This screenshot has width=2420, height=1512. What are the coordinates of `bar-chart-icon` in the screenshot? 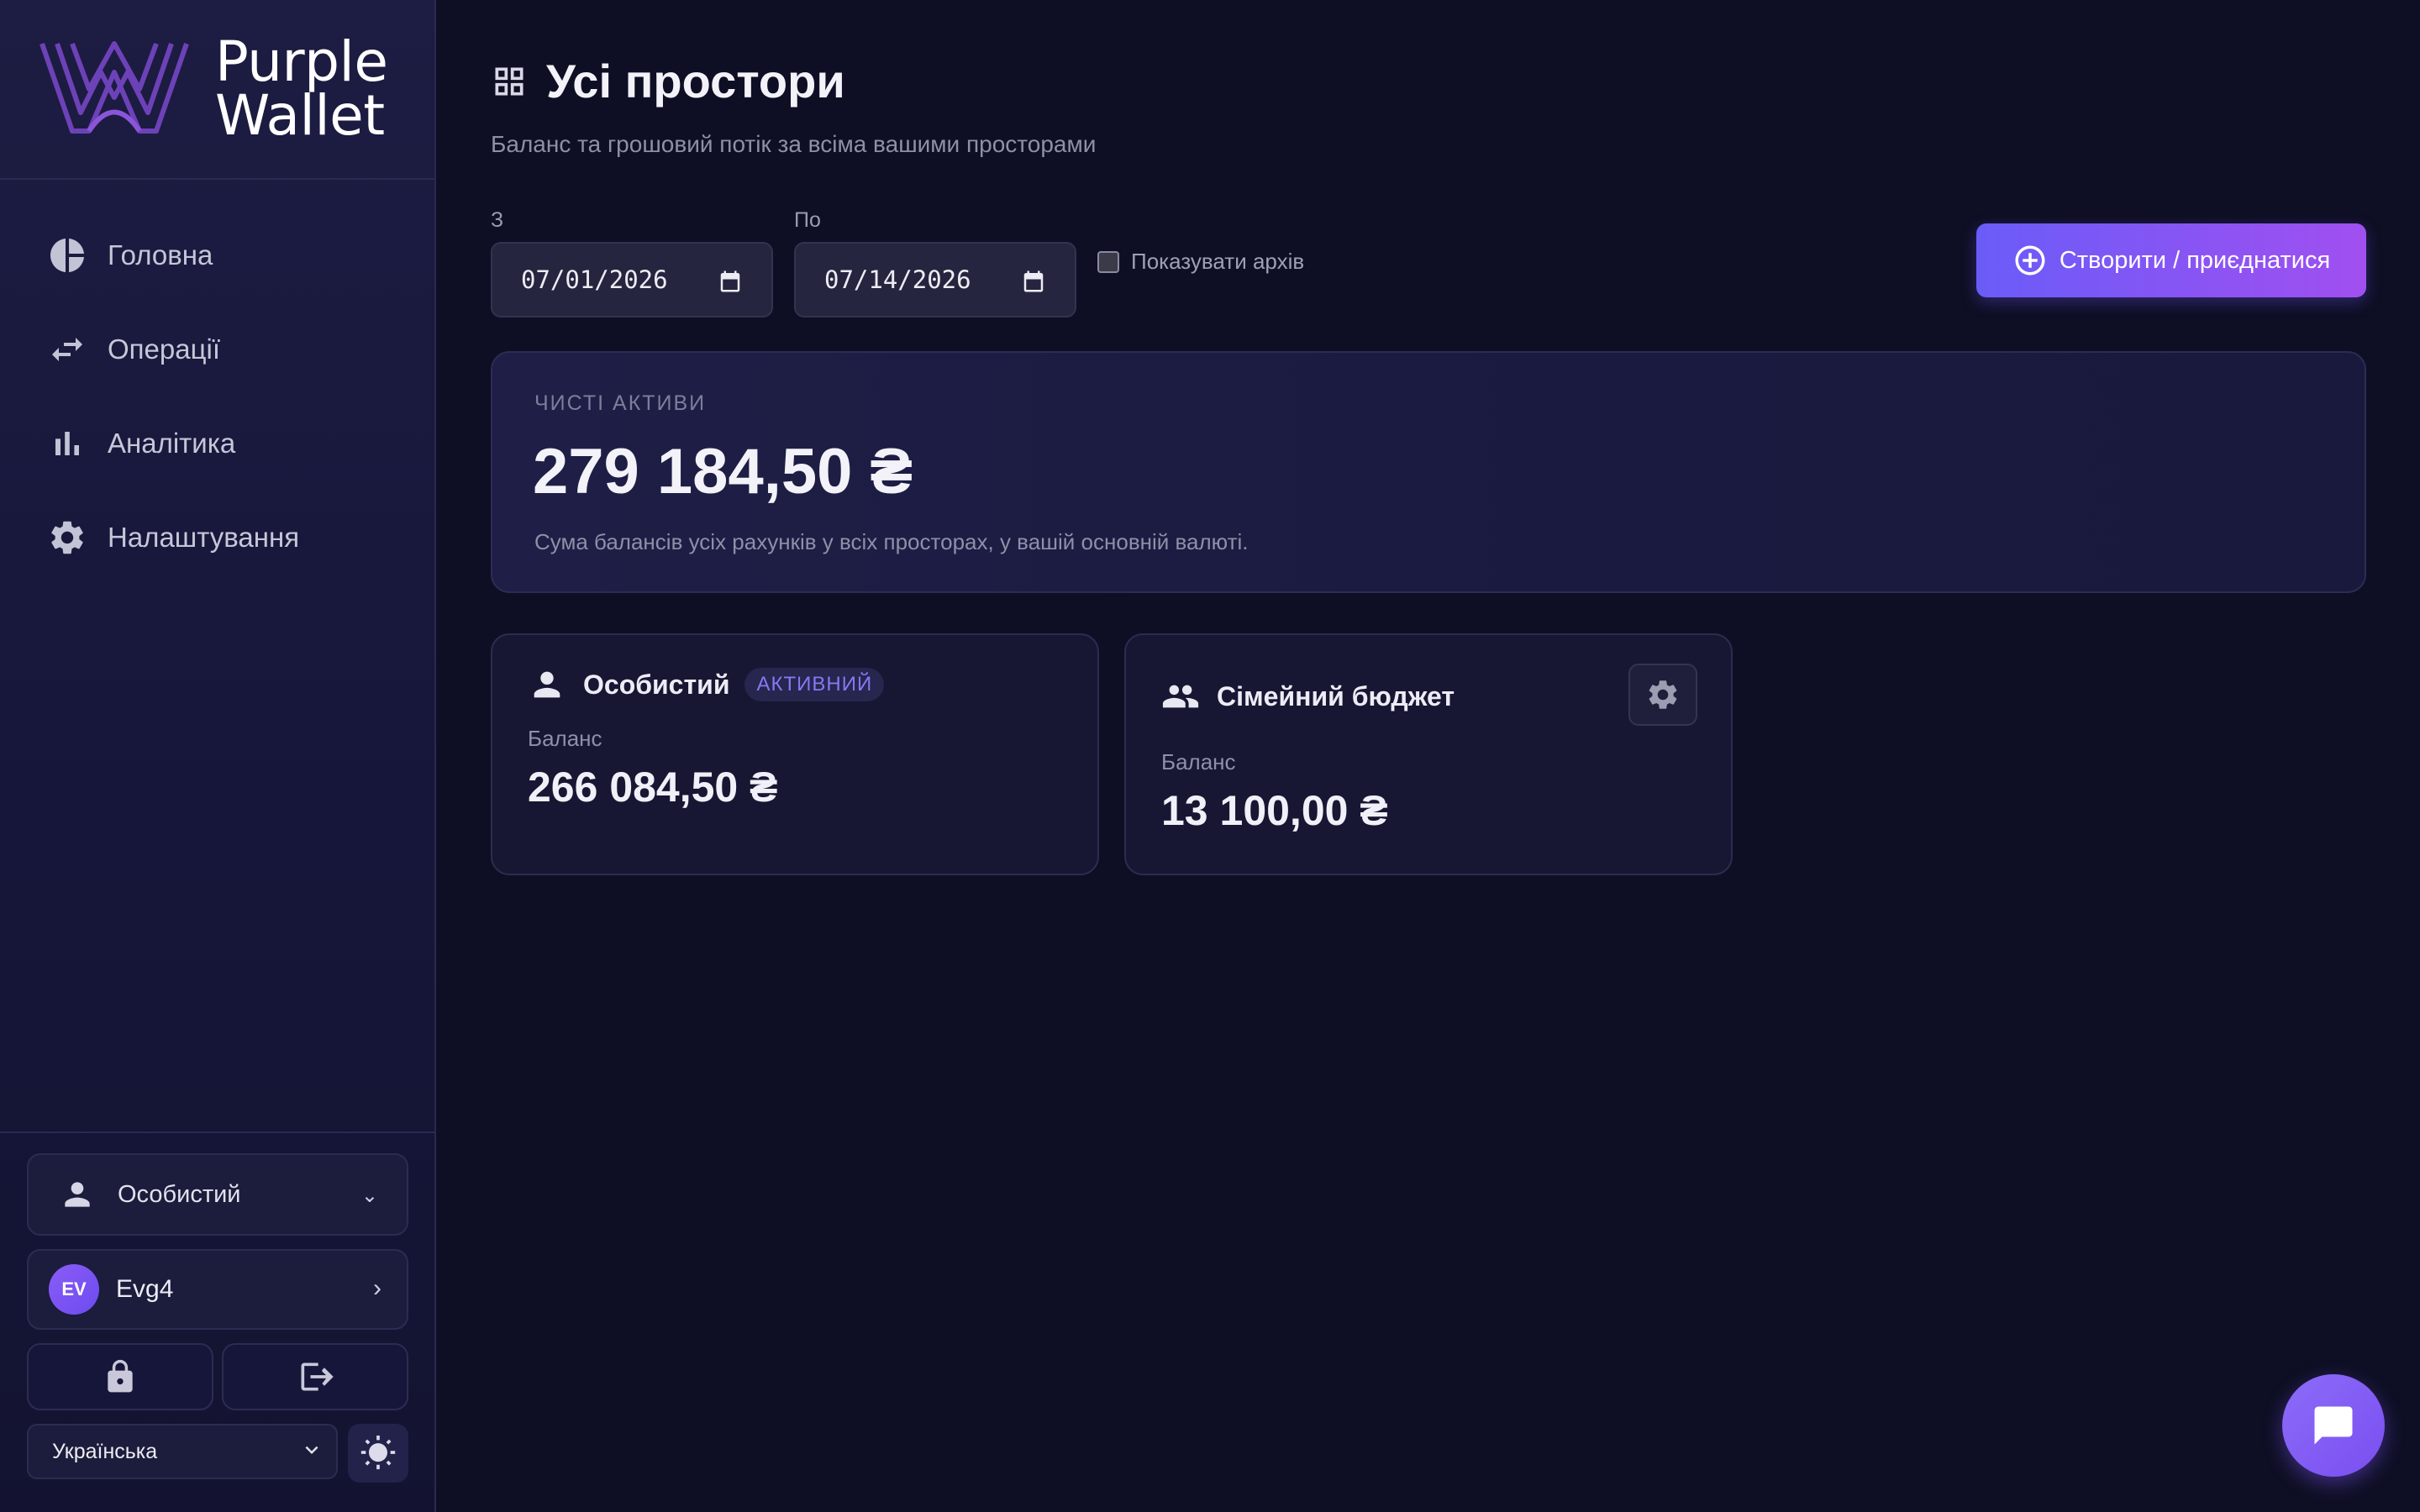 It's located at (67, 443).